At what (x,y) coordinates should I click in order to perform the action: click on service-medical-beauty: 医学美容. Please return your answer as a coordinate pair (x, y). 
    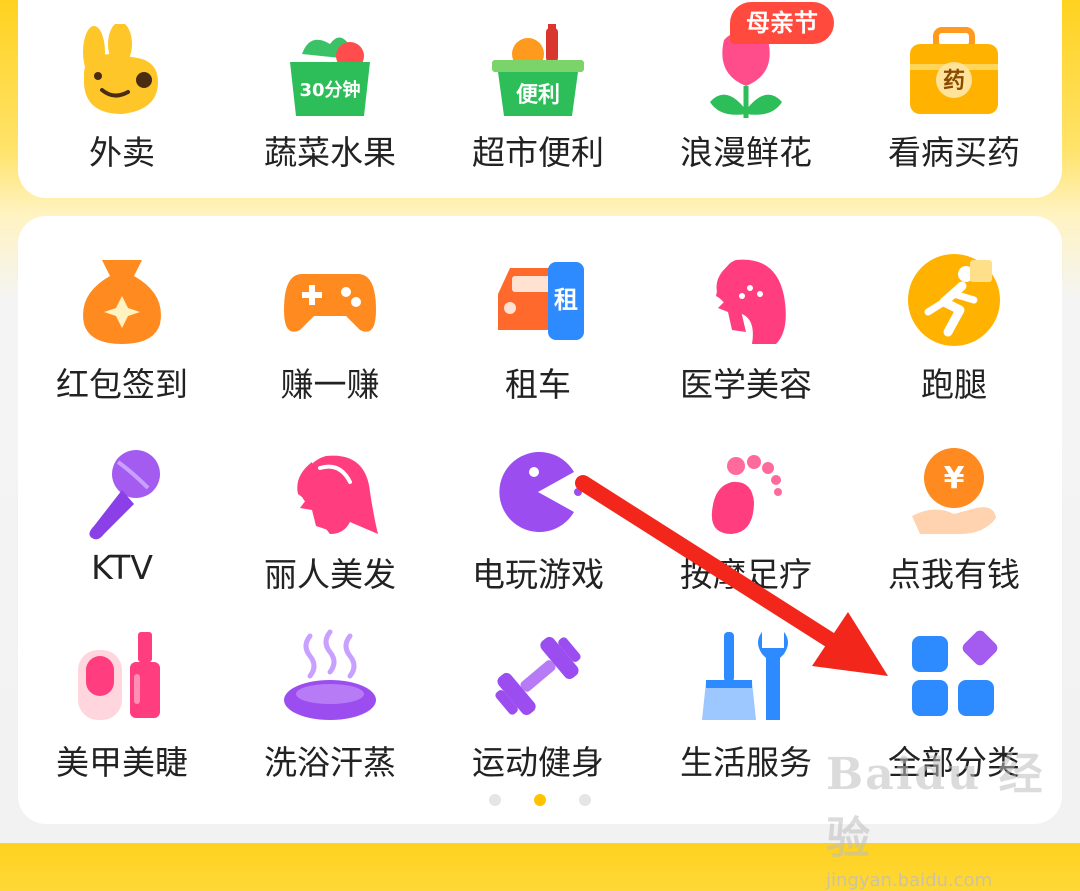
    Looking at the image, I should click on (746, 330).